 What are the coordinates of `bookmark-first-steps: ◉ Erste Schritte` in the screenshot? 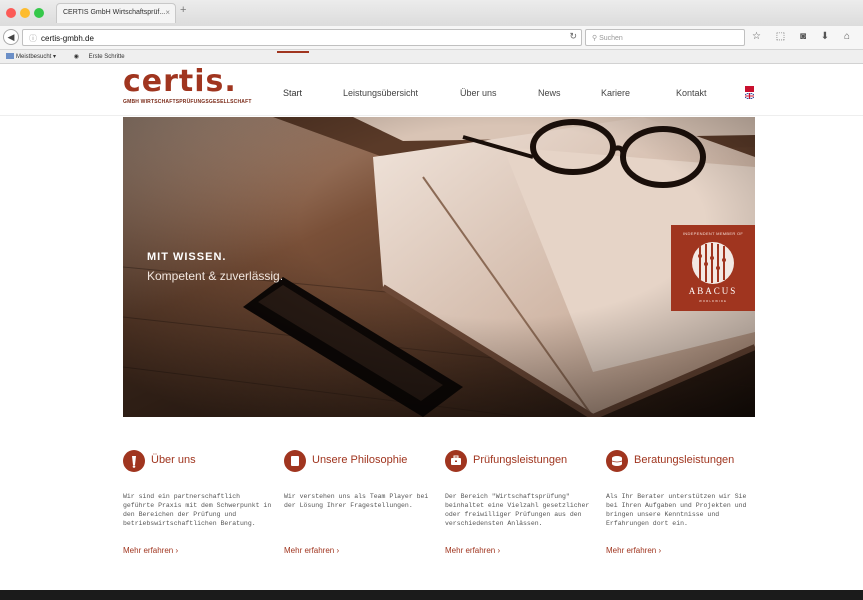 It's located at (103, 57).